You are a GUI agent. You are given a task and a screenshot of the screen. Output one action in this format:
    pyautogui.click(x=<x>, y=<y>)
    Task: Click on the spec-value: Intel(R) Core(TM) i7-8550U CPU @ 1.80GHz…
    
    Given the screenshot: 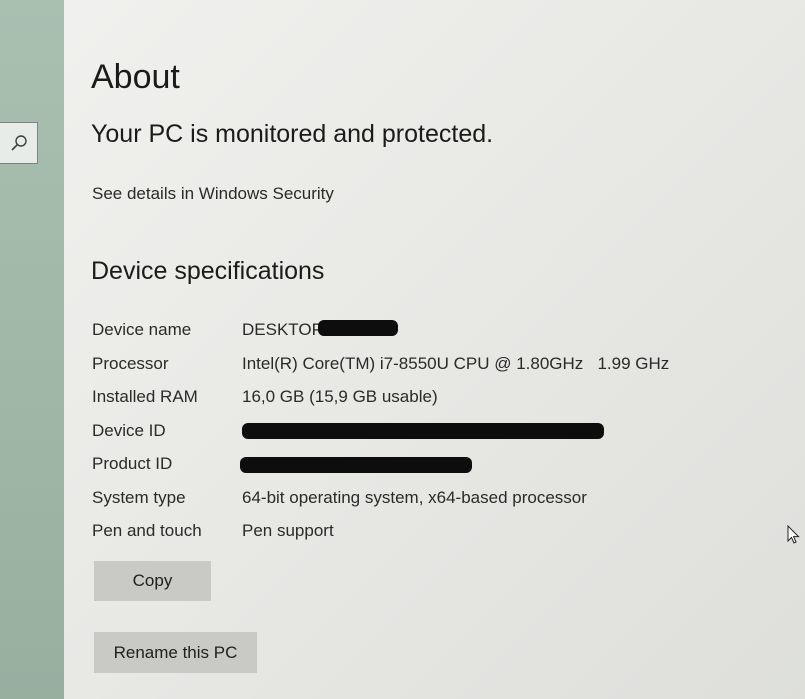 What is the action you would take?
    pyautogui.click(x=456, y=363)
    